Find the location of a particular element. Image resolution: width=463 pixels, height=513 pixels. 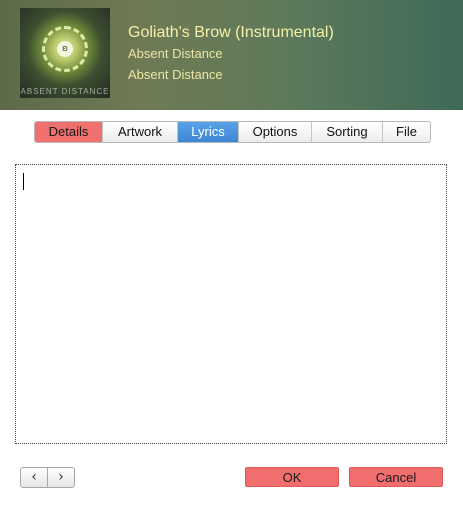

next-track-button: › is located at coordinates (61, 477).